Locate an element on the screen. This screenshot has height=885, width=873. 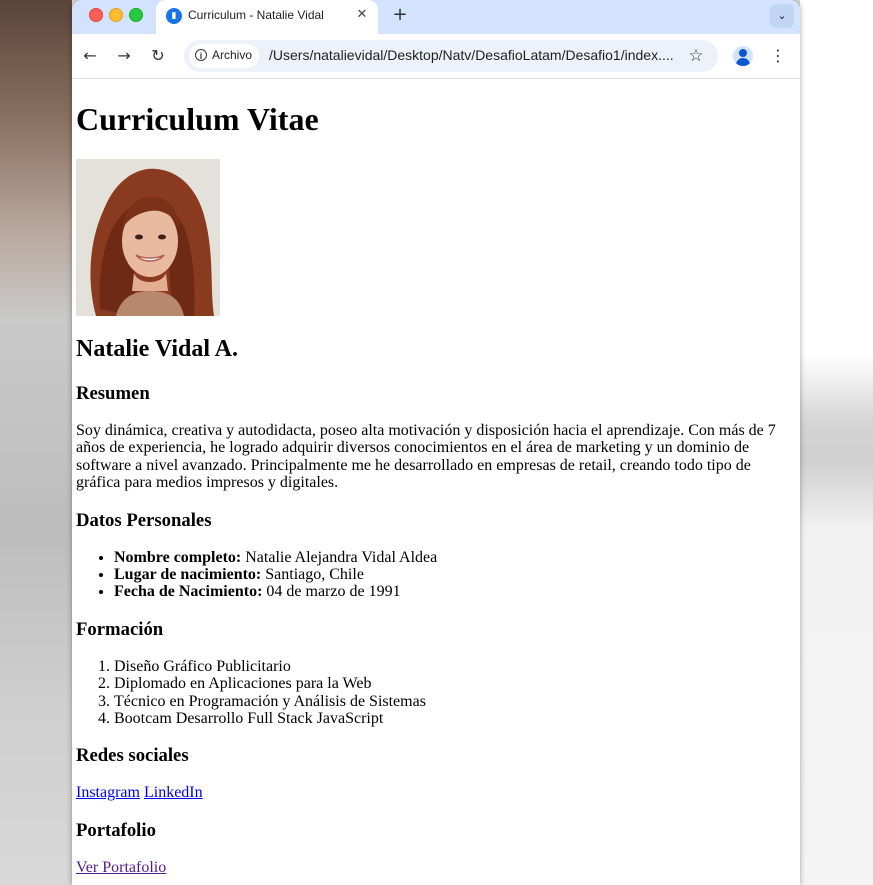
tab-search-button: ⌄ is located at coordinates (782, 16).